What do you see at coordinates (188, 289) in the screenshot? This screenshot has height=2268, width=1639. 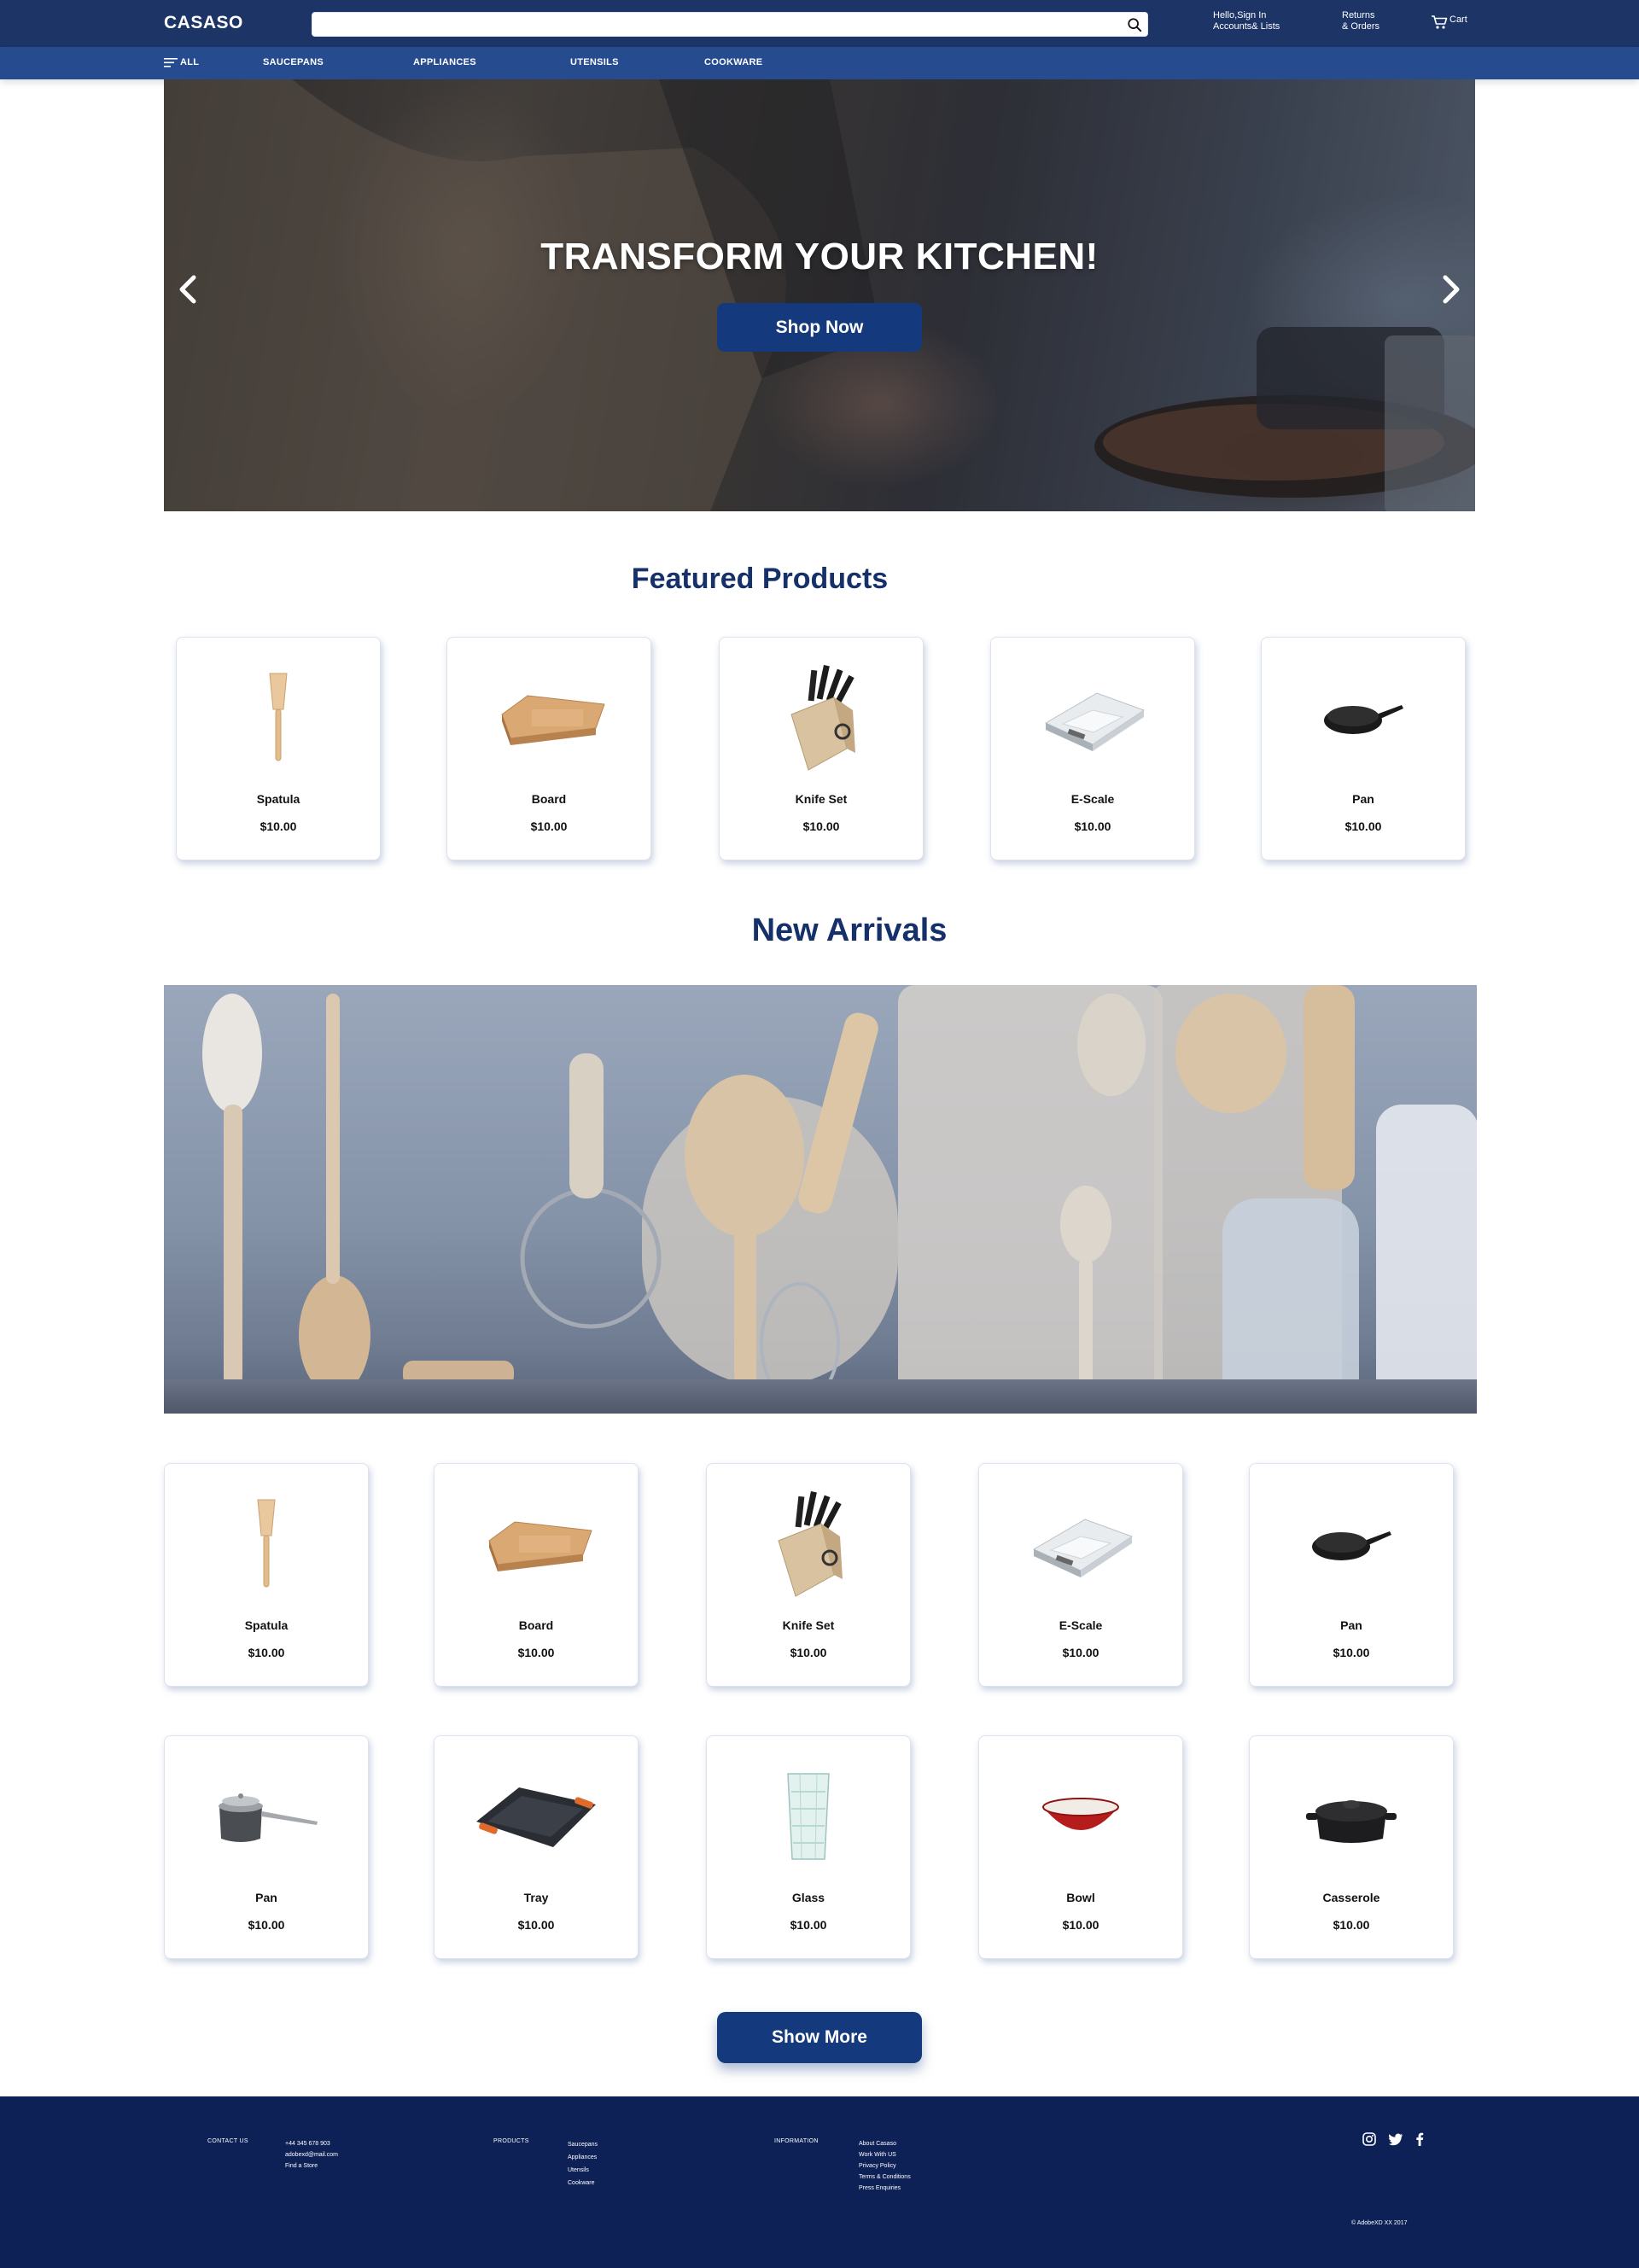 I see `chevron-left-icon` at bounding box center [188, 289].